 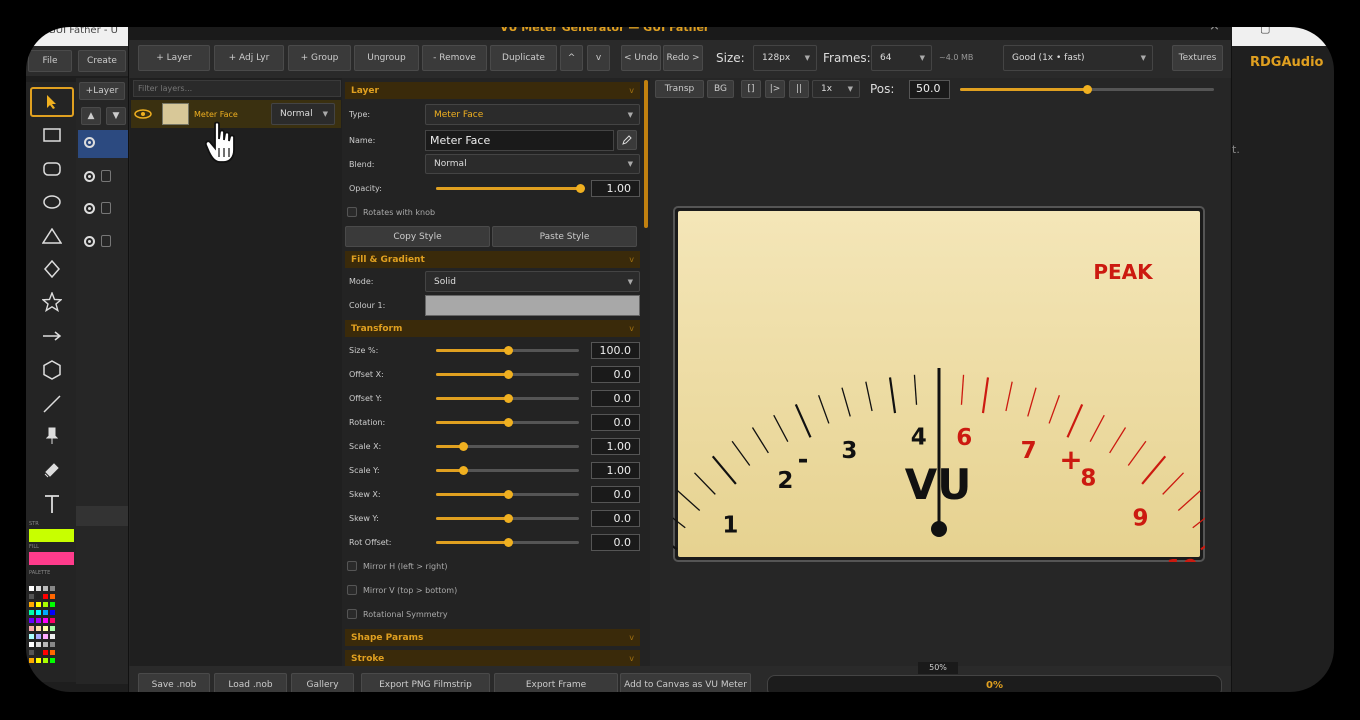 What do you see at coordinates (52, 169) in the screenshot?
I see `rounded-rect-tool` at bounding box center [52, 169].